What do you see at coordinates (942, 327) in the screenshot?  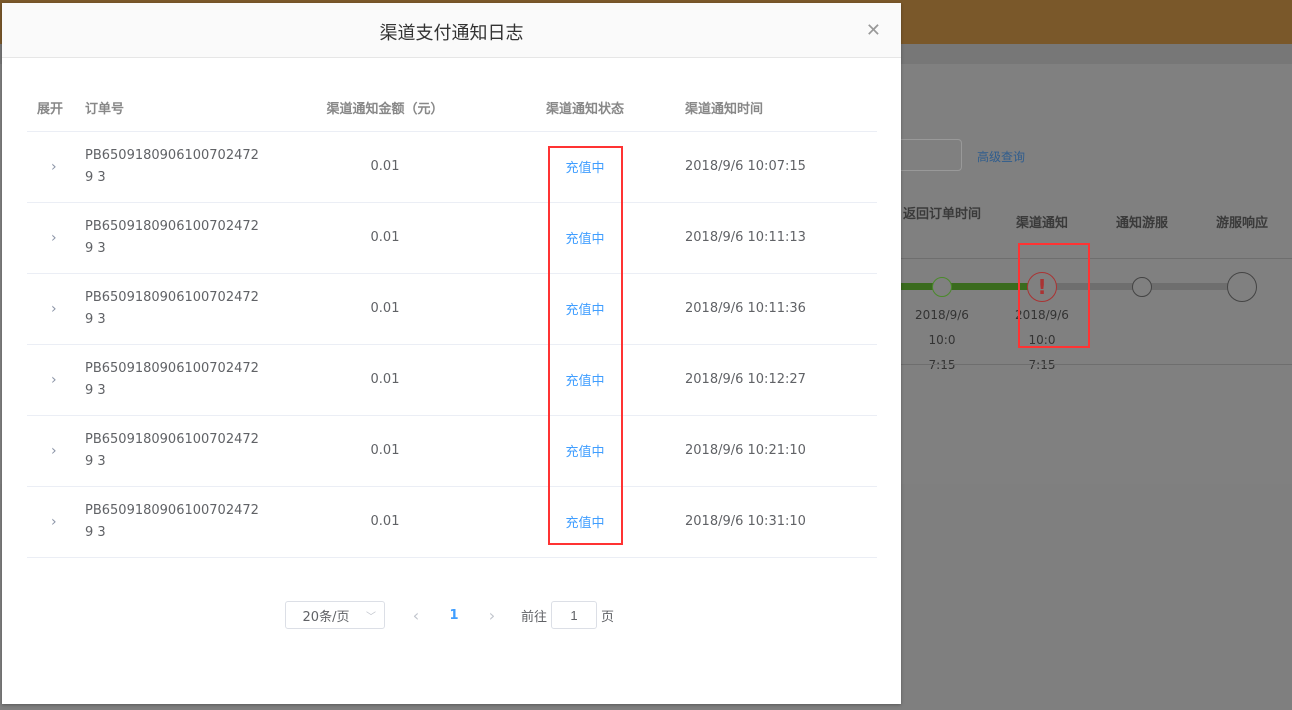 I see `time-line: 2018/9/6 10:0` at bounding box center [942, 327].